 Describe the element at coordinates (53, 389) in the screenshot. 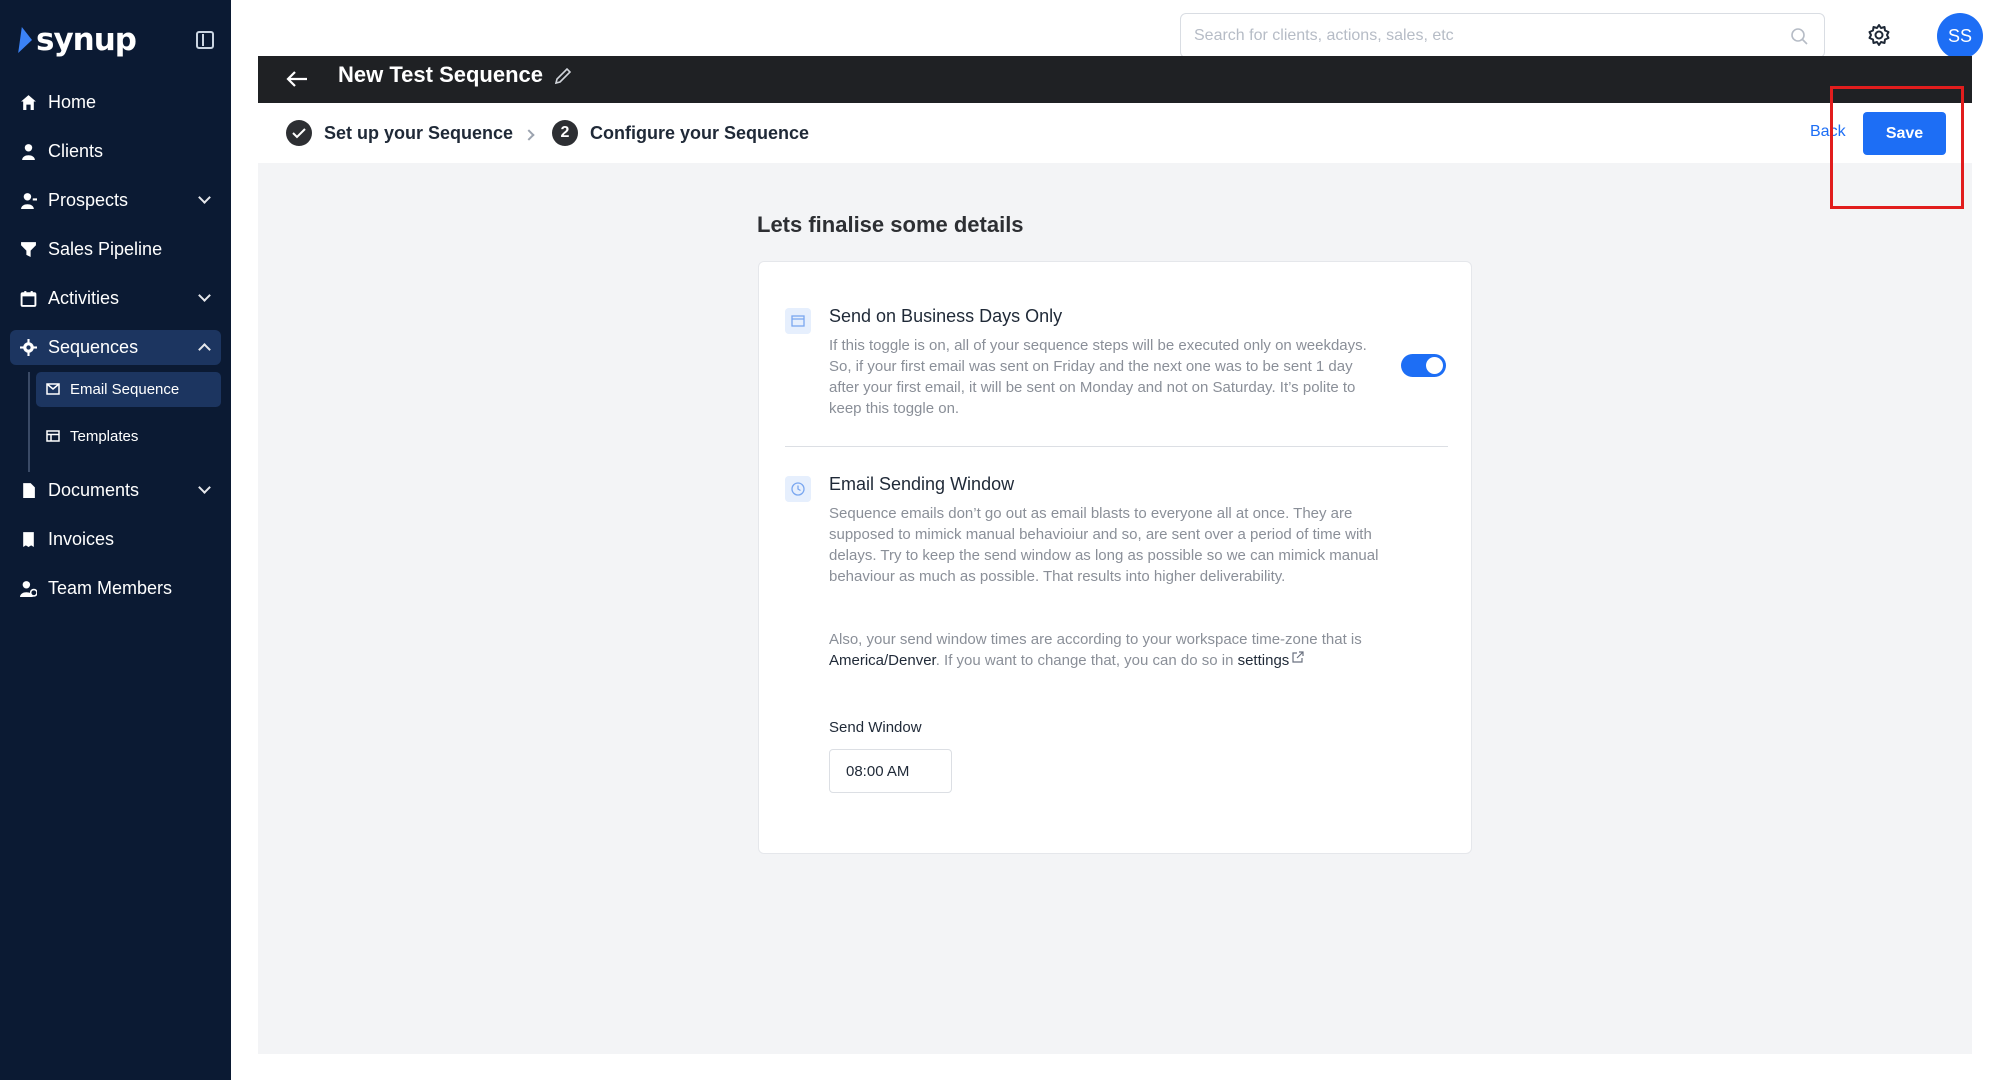

I see `mail-icon` at that location.